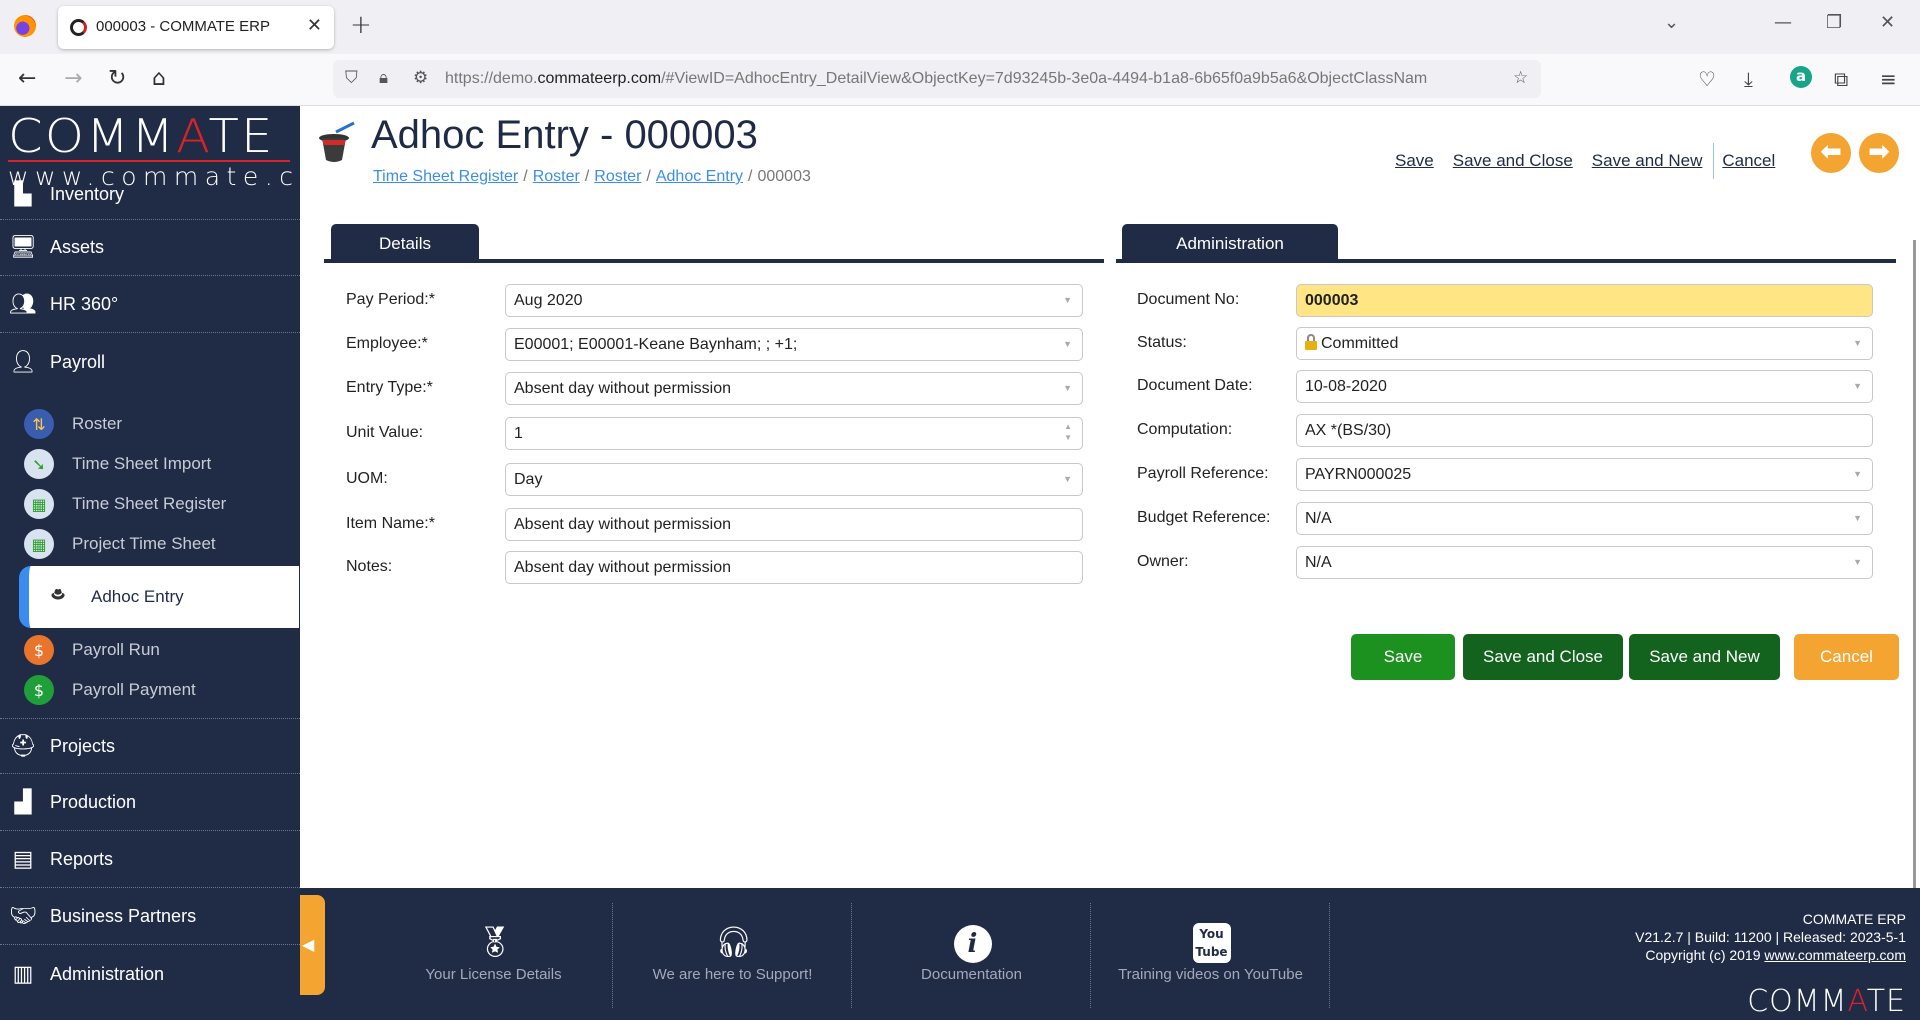 This screenshot has height=1020, width=1920. Describe the element at coordinates (494, 955) in the screenshot. I see `footer-license-details: 🏅︎ Your License Details` at that location.